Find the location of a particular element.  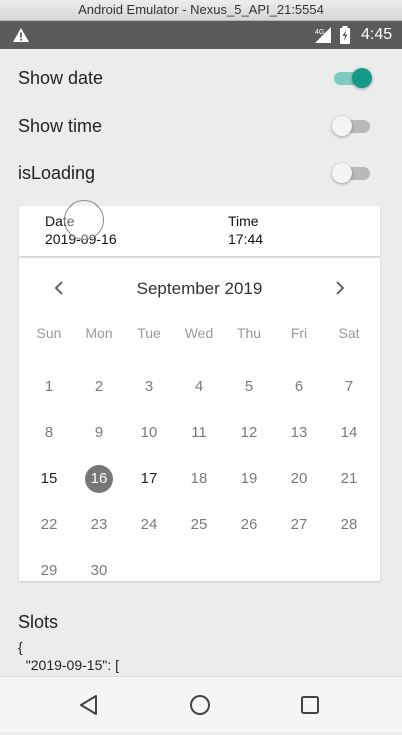

calendar-day-number: 15 is located at coordinates (49, 478).